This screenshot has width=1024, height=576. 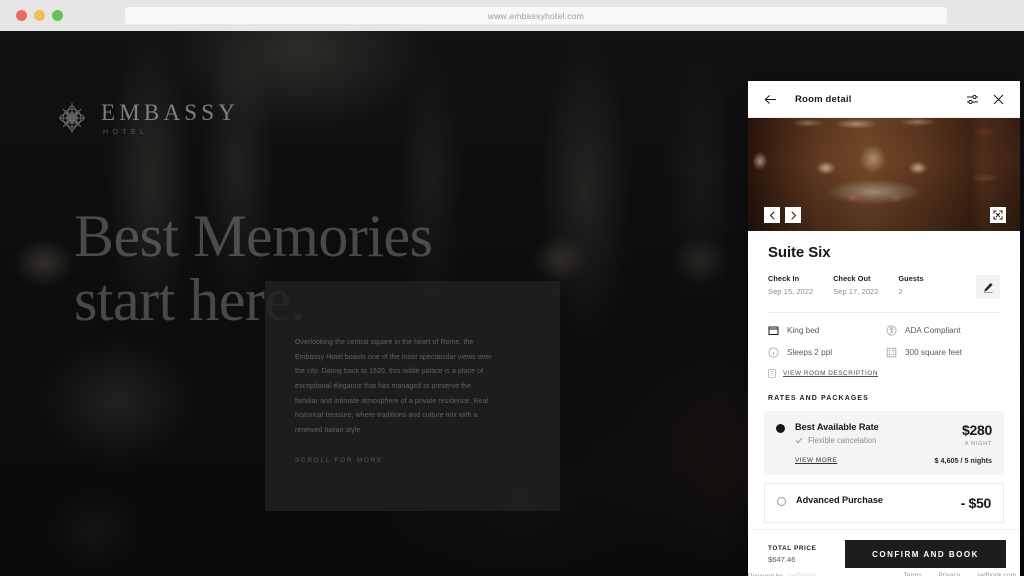 I want to click on sliders-icon, so click(x=972, y=99).